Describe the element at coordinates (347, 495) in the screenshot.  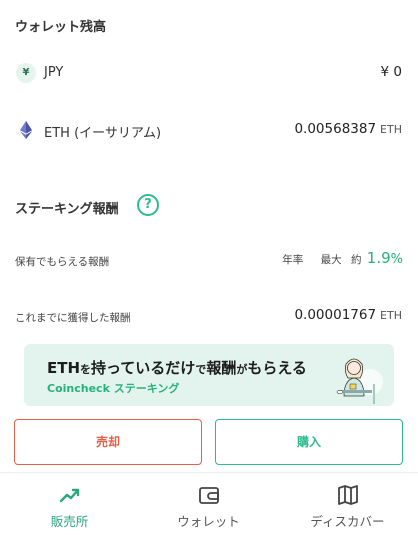
I see `map-icon` at that location.